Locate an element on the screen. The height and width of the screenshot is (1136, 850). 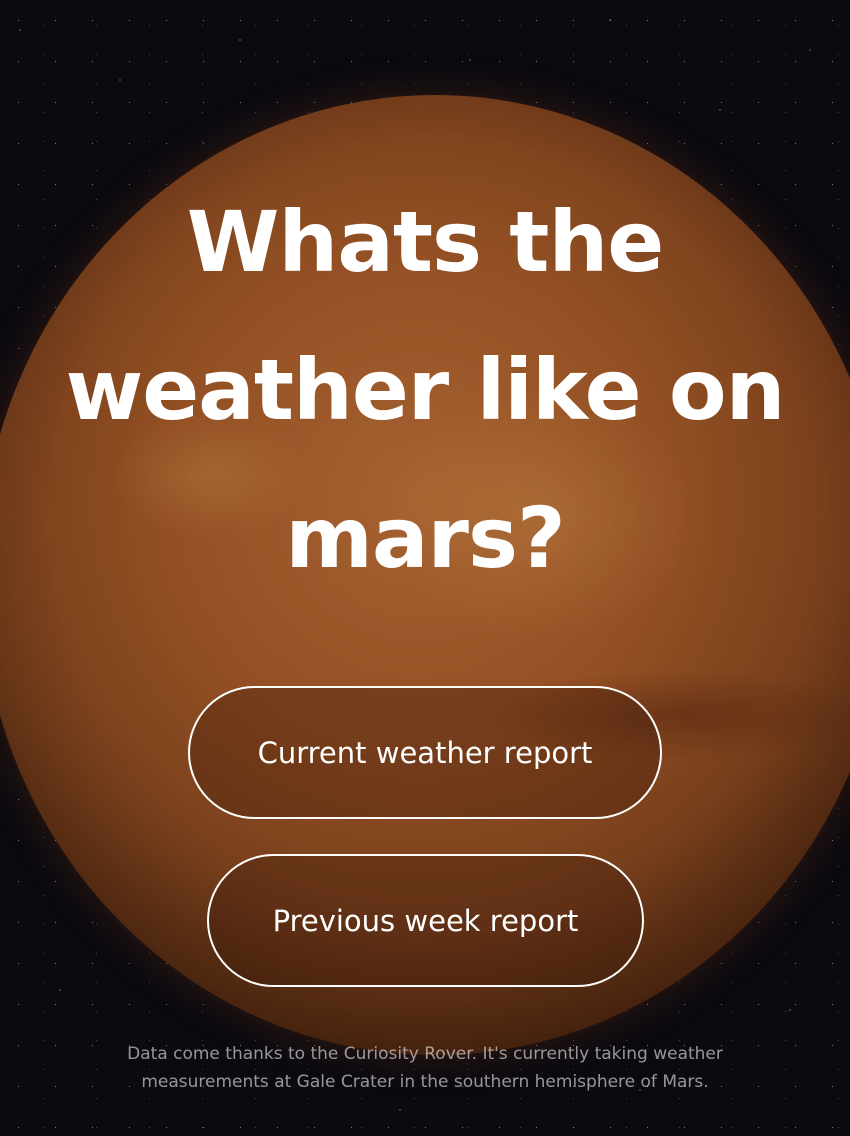
title-line-2: weather like on is located at coordinates (425, 390).